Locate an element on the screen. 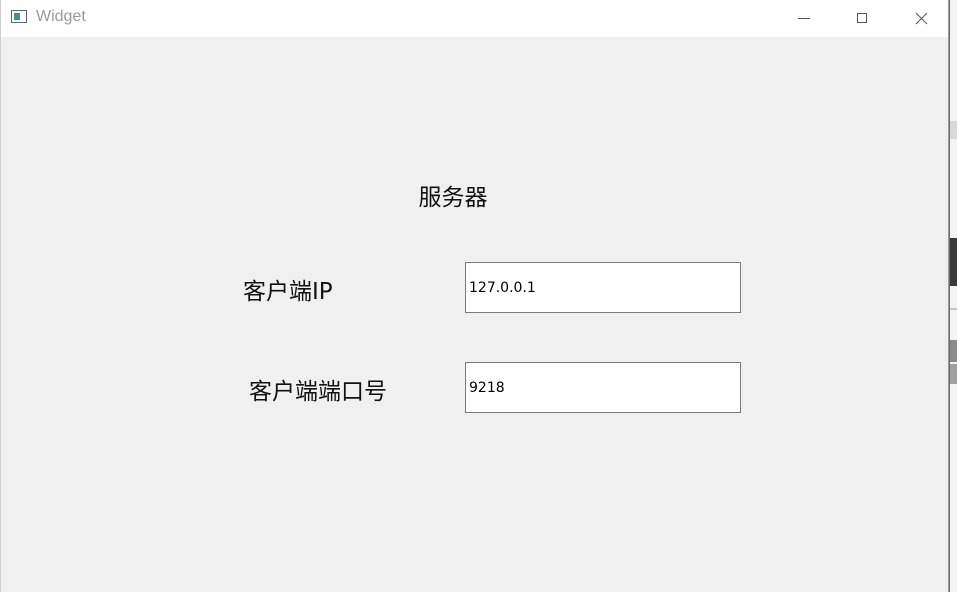 This screenshot has width=957, height=592. client-port-label: 客户端端口号 is located at coordinates (318, 392).